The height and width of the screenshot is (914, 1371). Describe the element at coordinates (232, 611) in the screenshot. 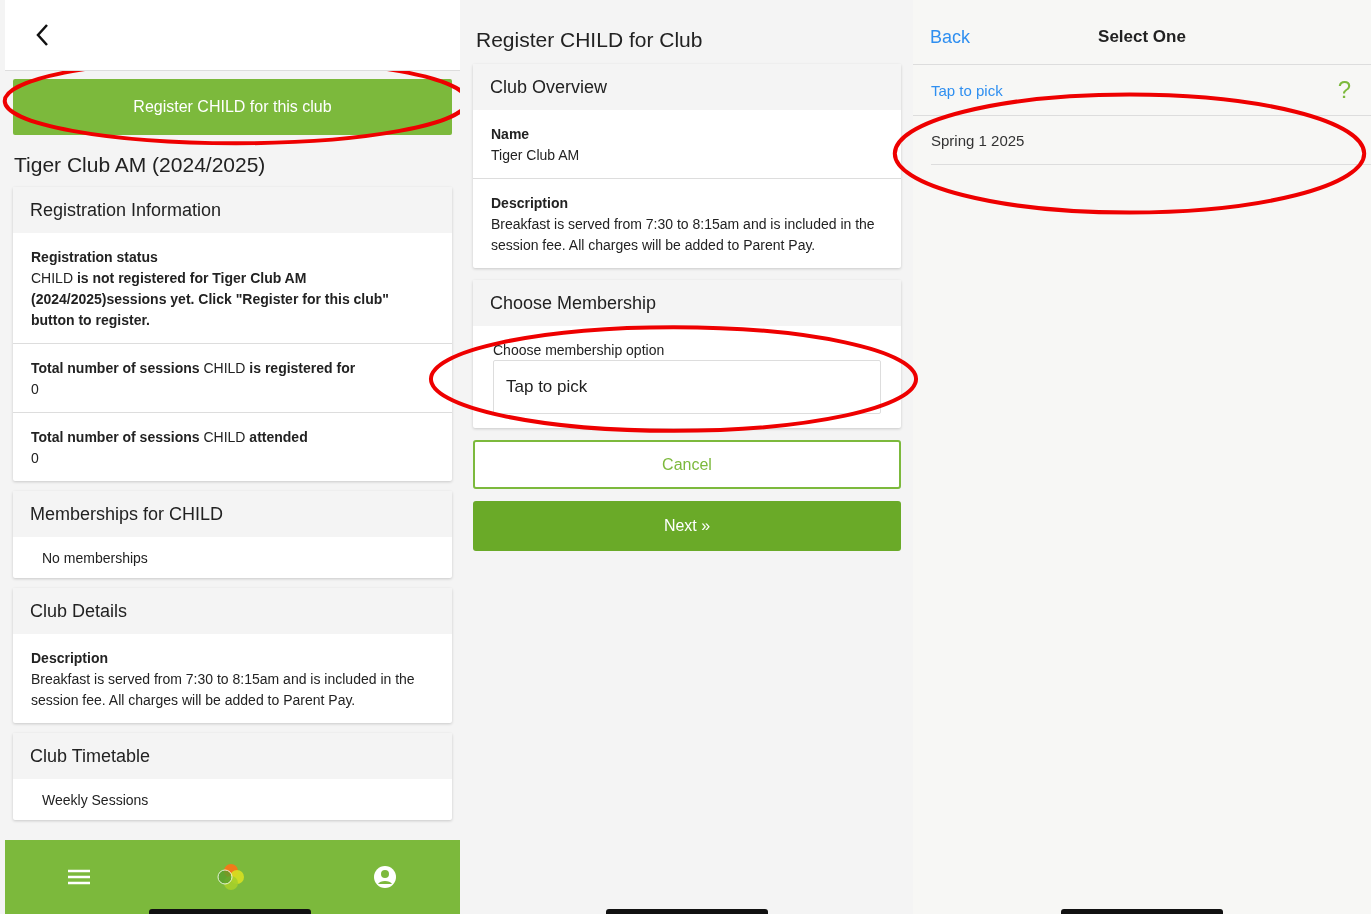

I see `section-title: Club Details` at that location.